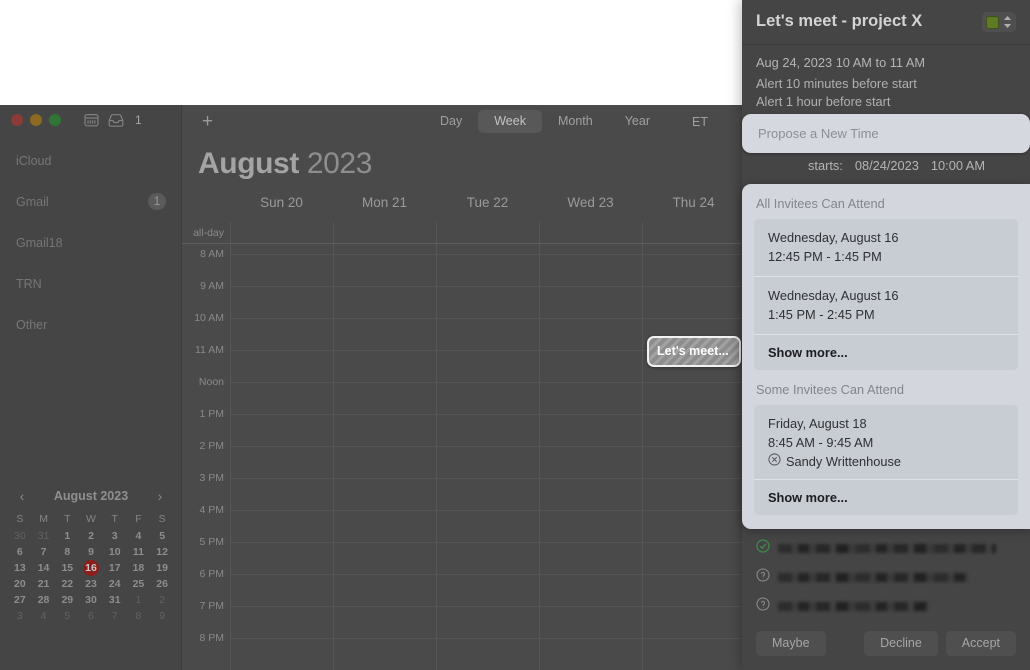 The width and height of the screenshot is (1030, 670). What do you see at coordinates (67, 568) in the screenshot?
I see `mini-calendar-day: 15` at bounding box center [67, 568].